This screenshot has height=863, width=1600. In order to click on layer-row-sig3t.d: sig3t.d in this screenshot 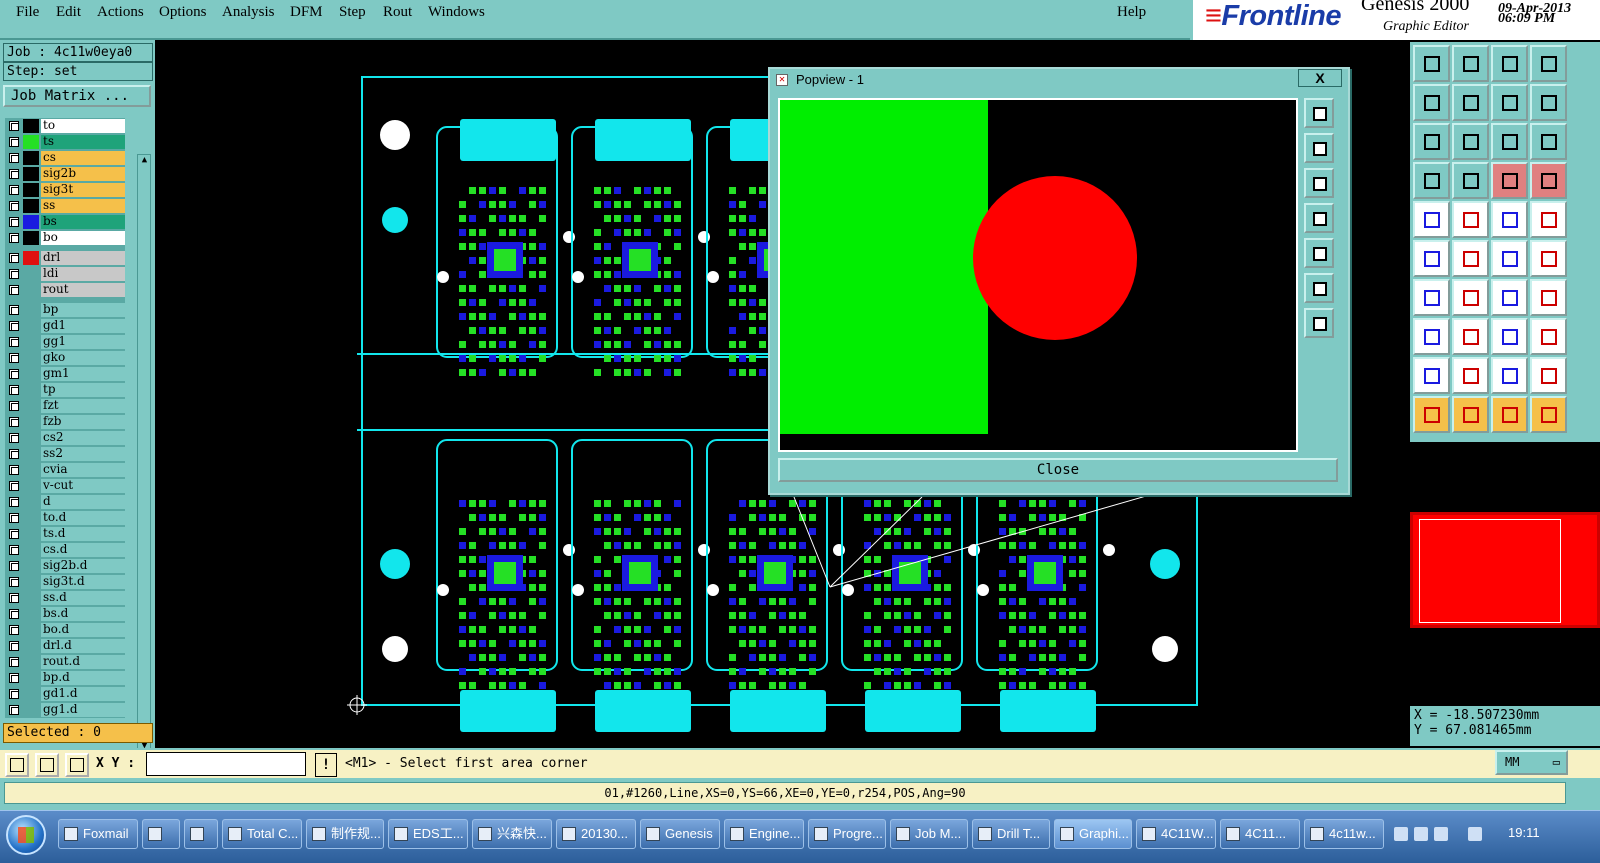, I will do `click(65, 581)`.